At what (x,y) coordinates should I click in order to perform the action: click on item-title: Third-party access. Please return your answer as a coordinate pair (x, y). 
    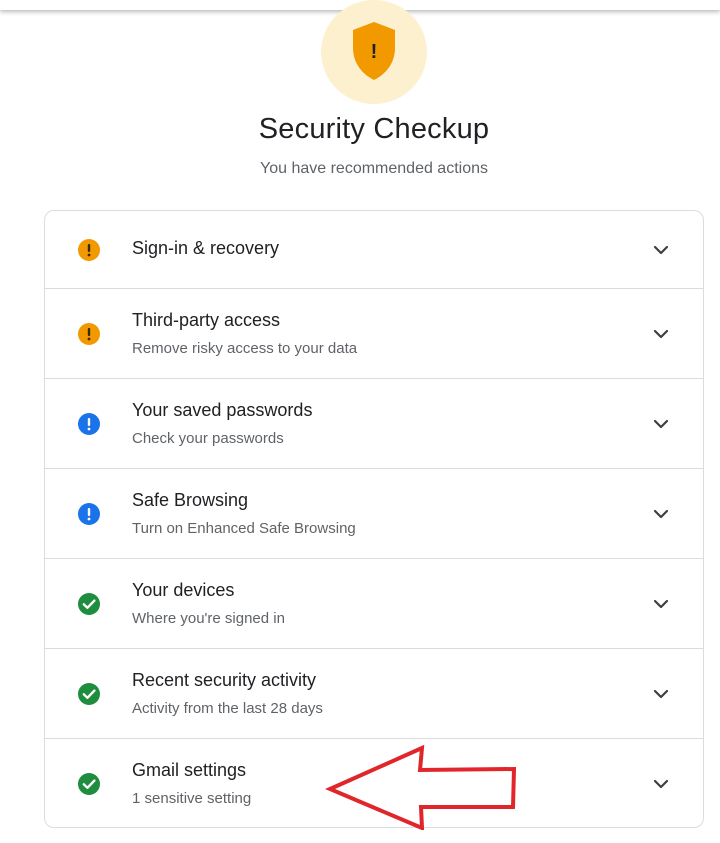
    Looking at the image, I should click on (206, 320).